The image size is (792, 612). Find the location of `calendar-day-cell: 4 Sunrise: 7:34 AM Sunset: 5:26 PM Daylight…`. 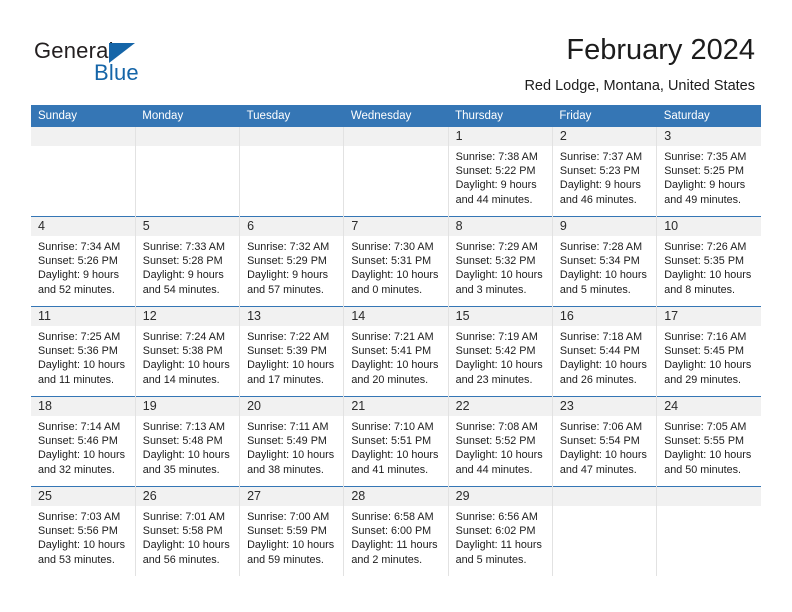

calendar-day-cell: 4 Sunrise: 7:34 AM Sunset: 5:26 PM Daylight… is located at coordinates (83, 261).